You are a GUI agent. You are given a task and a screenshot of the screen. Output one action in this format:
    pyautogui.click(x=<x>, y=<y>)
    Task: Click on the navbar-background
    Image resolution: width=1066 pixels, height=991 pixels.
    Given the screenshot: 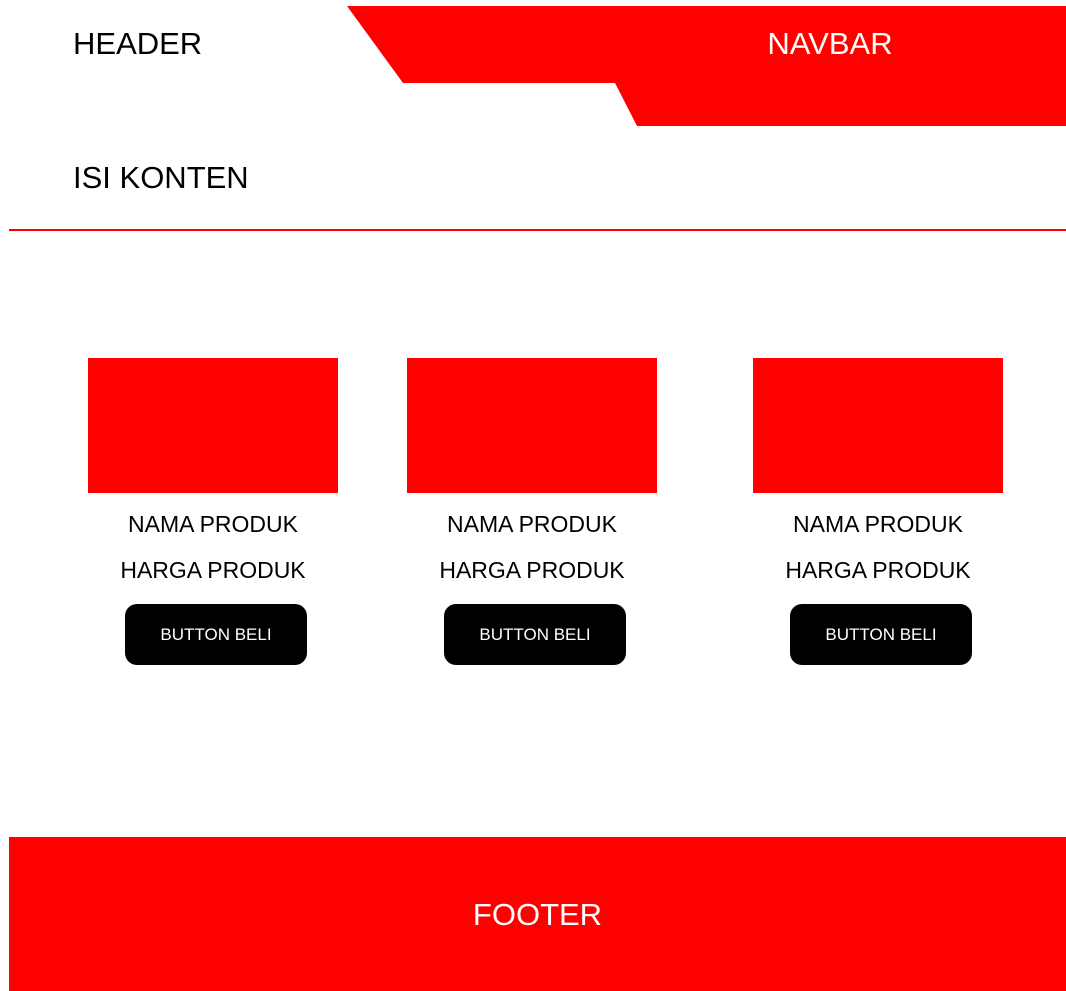 What is the action you would take?
    pyautogui.click(x=706, y=66)
    